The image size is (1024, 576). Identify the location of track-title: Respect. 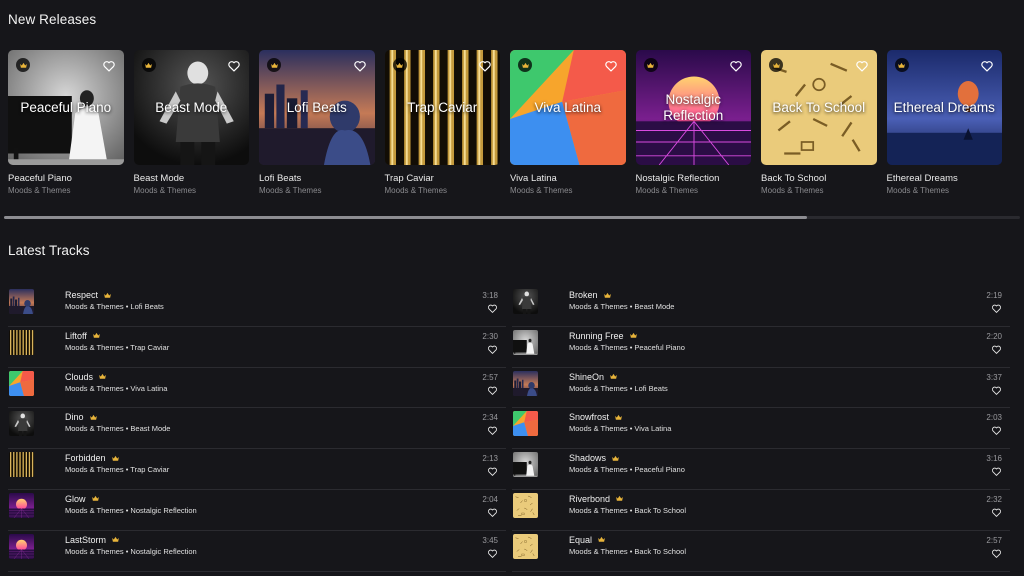
(81, 295).